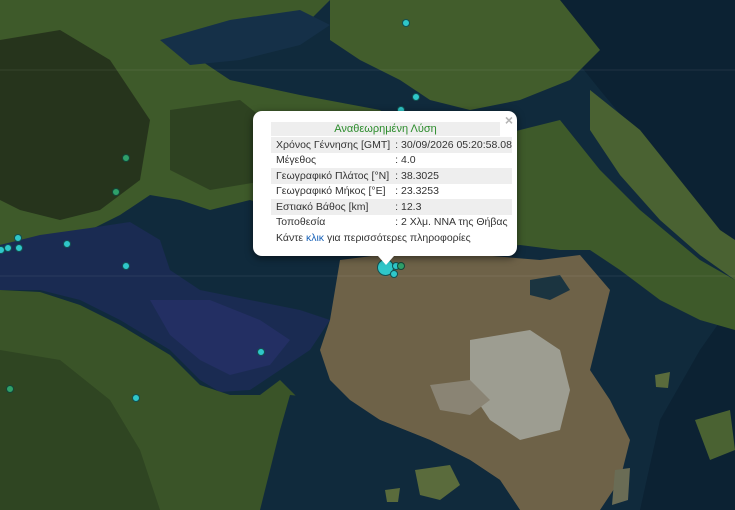 The image size is (735, 510). What do you see at coordinates (451, 207) in the screenshot?
I see `depth-value: : 12.3` at bounding box center [451, 207].